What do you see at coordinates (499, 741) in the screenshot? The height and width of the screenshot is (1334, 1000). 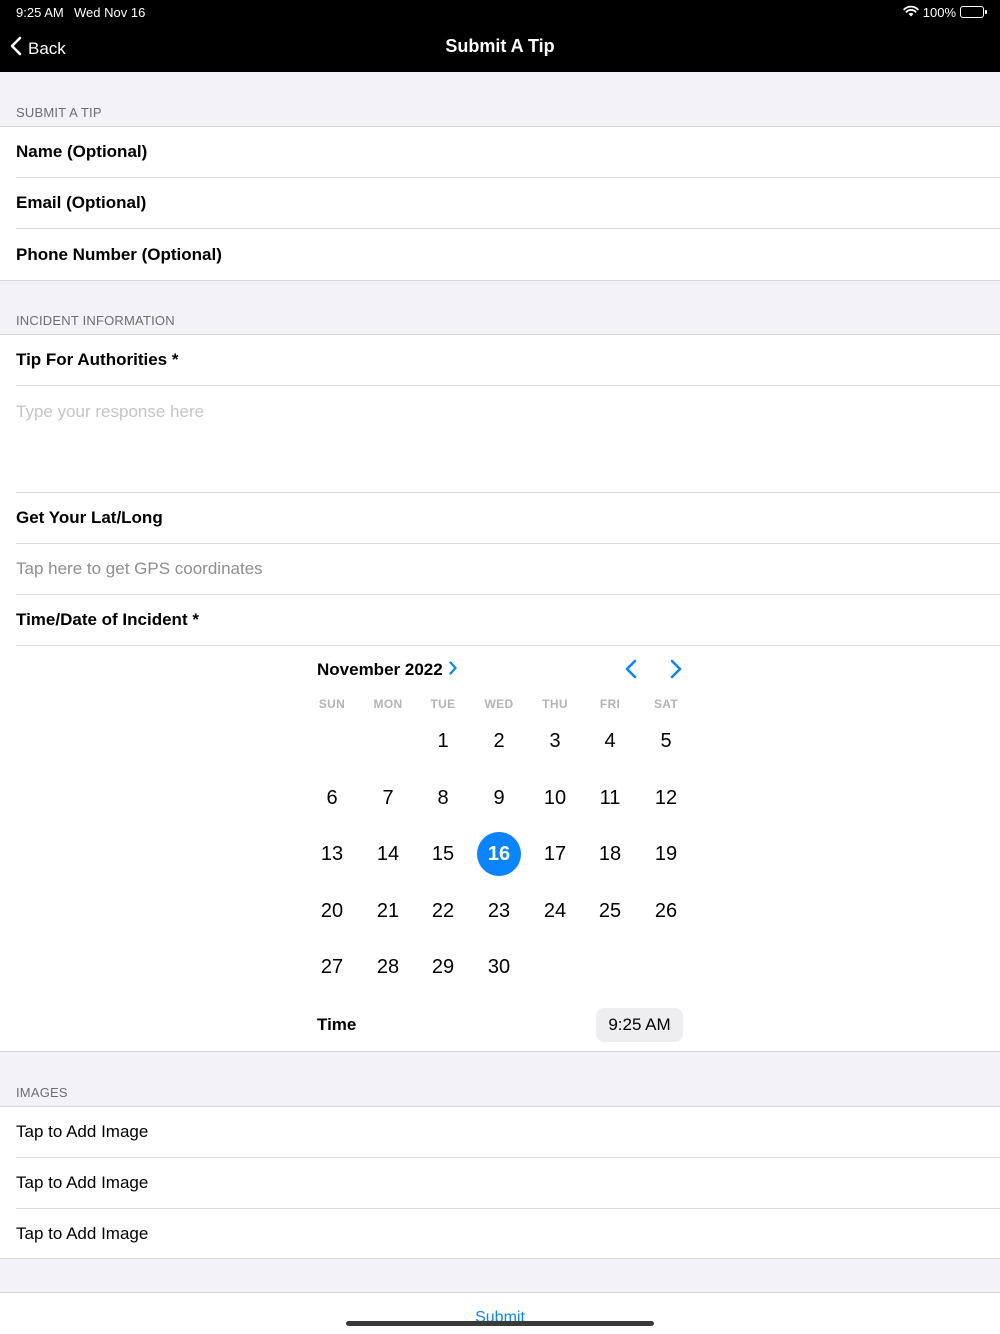 I see `calendar-day: 2` at bounding box center [499, 741].